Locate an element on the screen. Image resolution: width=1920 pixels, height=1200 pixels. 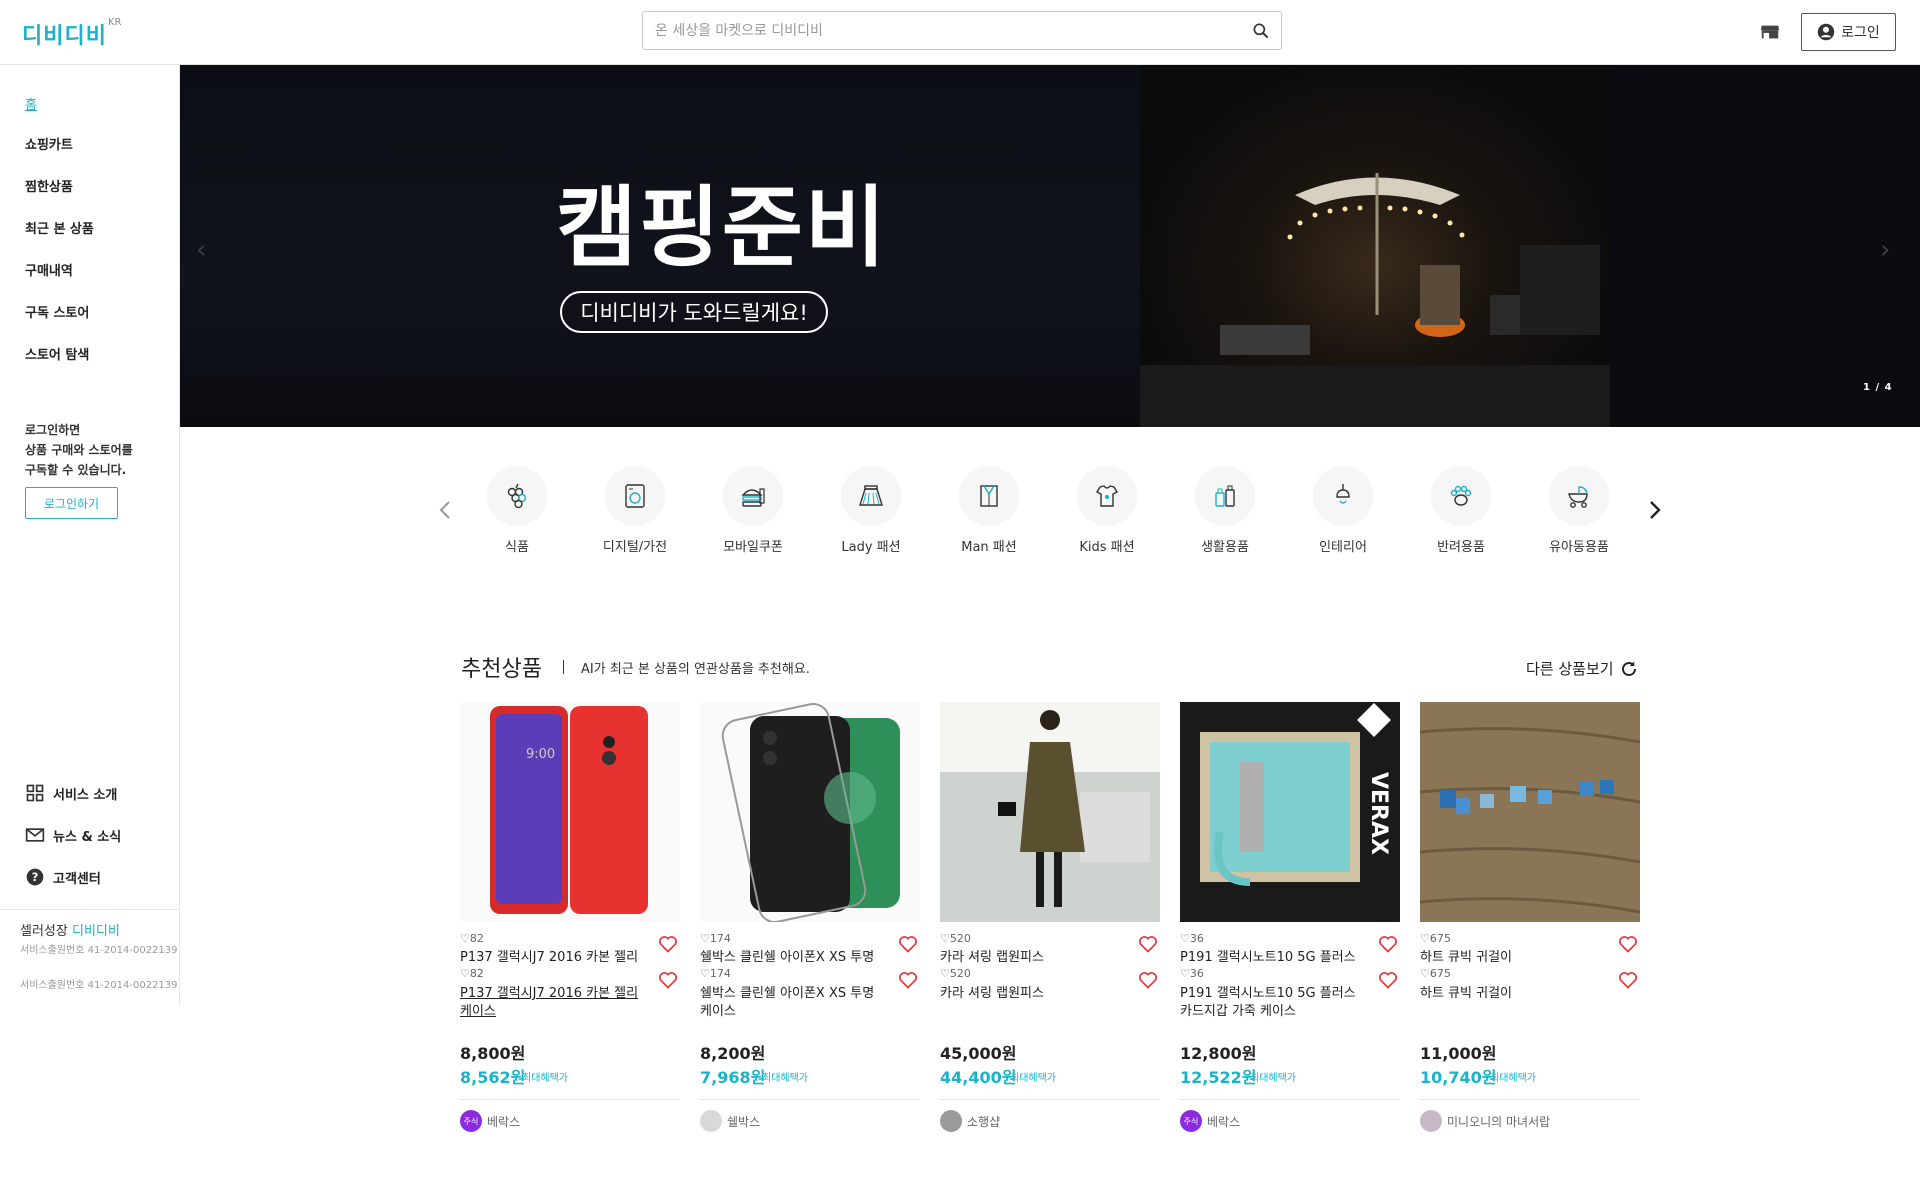
paw-icon is located at coordinates (1461, 495).